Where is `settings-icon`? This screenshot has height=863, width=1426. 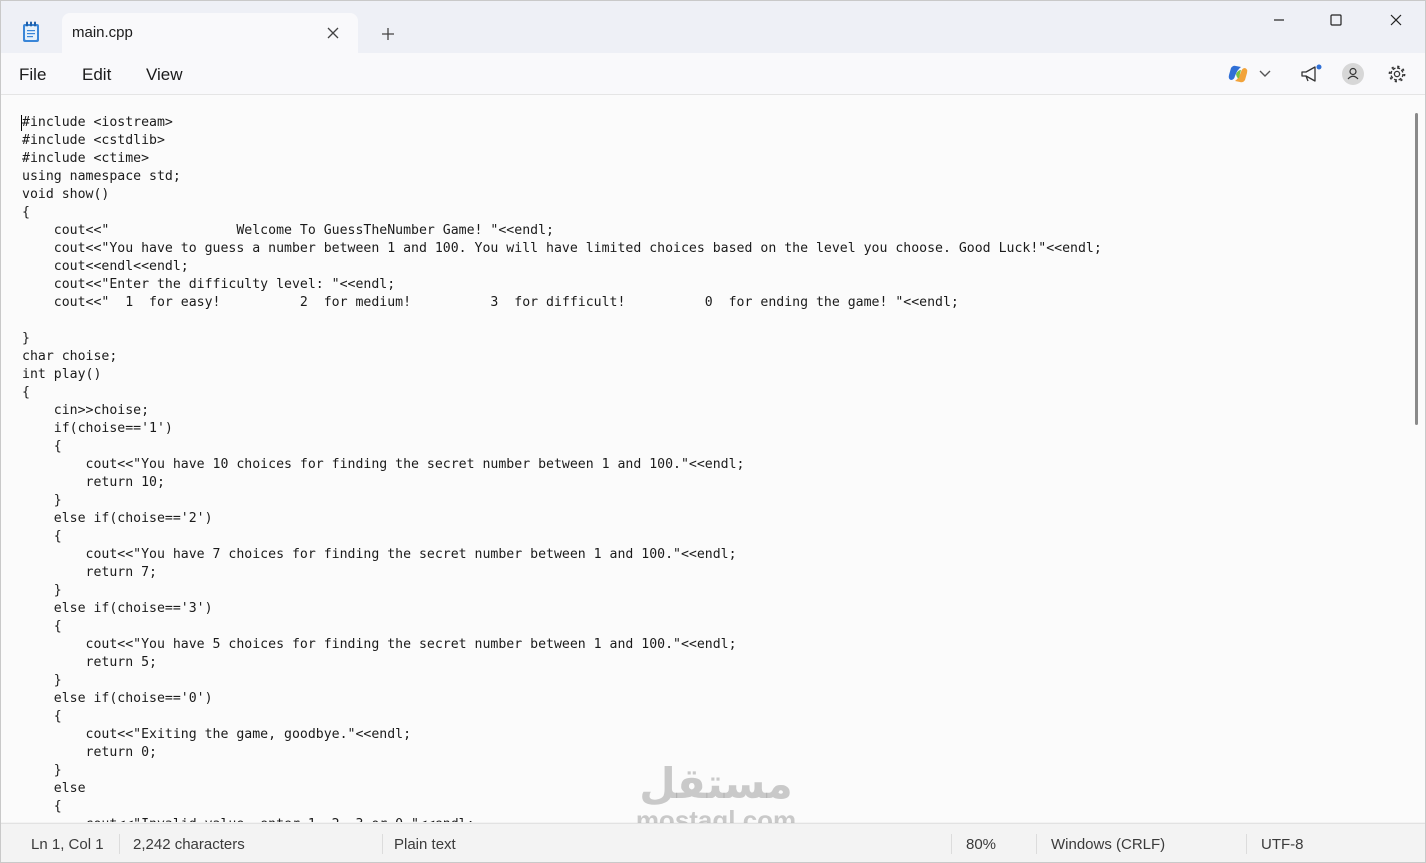
settings-icon is located at coordinates (1397, 74).